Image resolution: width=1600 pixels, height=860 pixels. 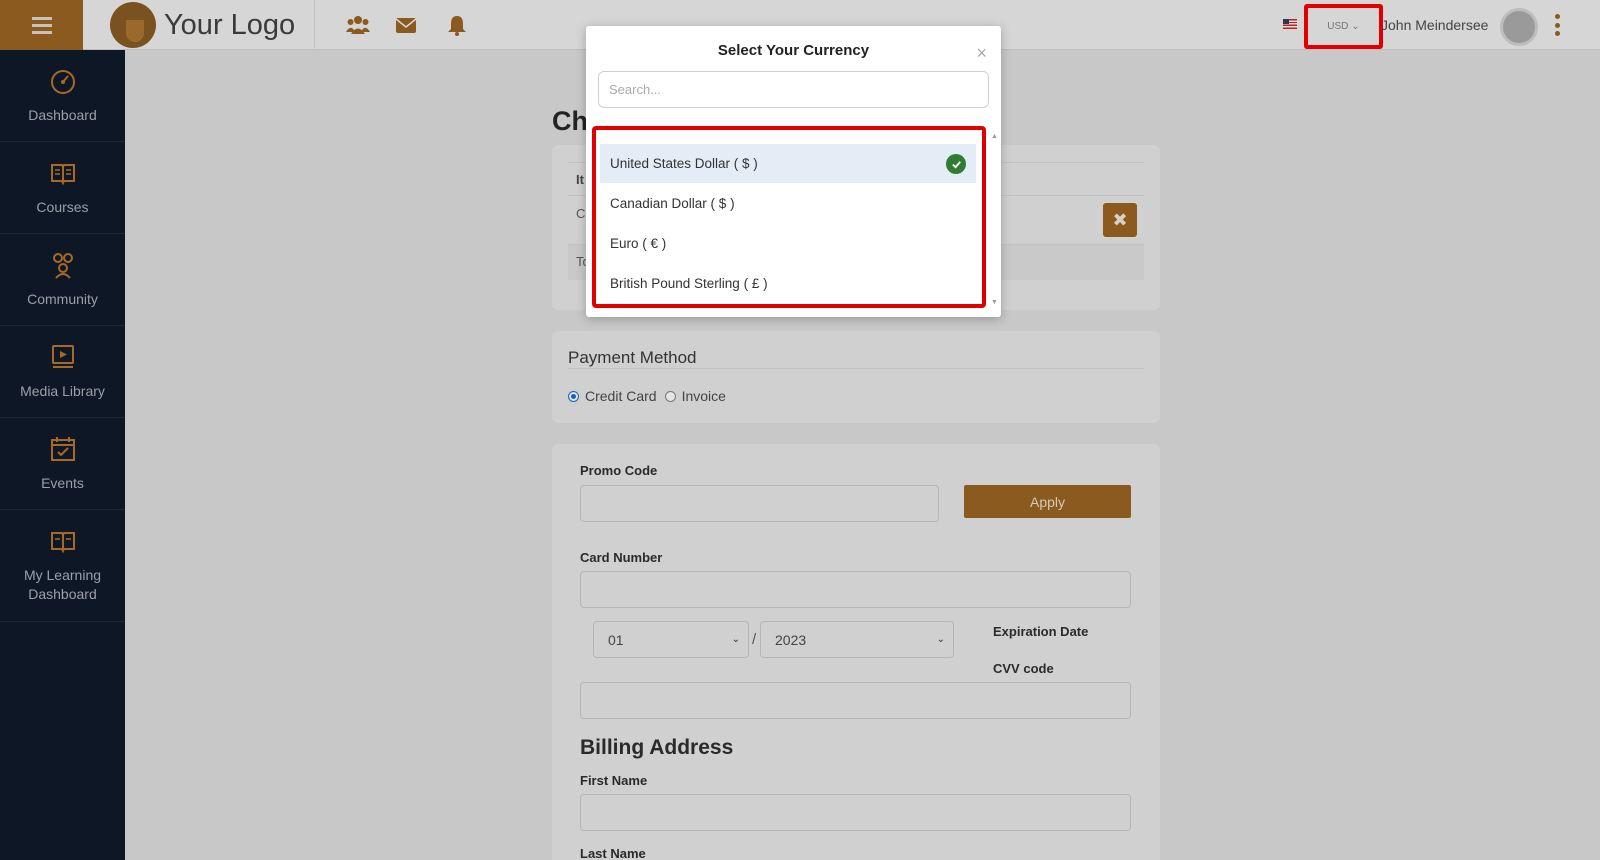 I want to click on sidebar-item-label: Dashboard, so click(x=62, y=114).